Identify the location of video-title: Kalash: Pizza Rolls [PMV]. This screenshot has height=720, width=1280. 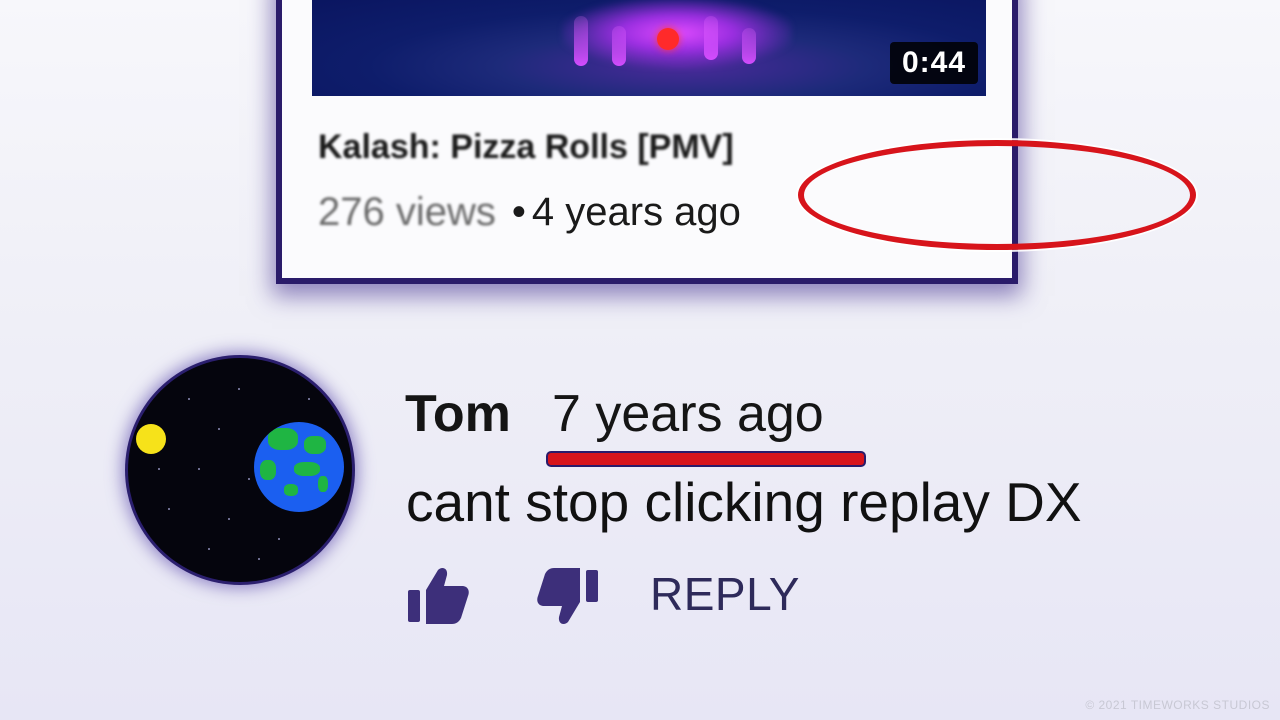
(526, 147).